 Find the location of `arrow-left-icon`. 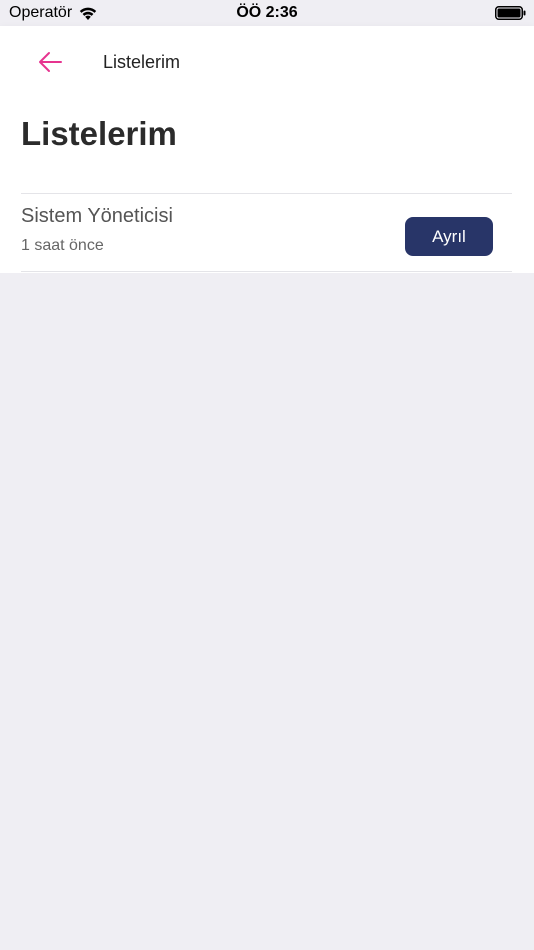

arrow-left-icon is located at coordinates (50, 62).